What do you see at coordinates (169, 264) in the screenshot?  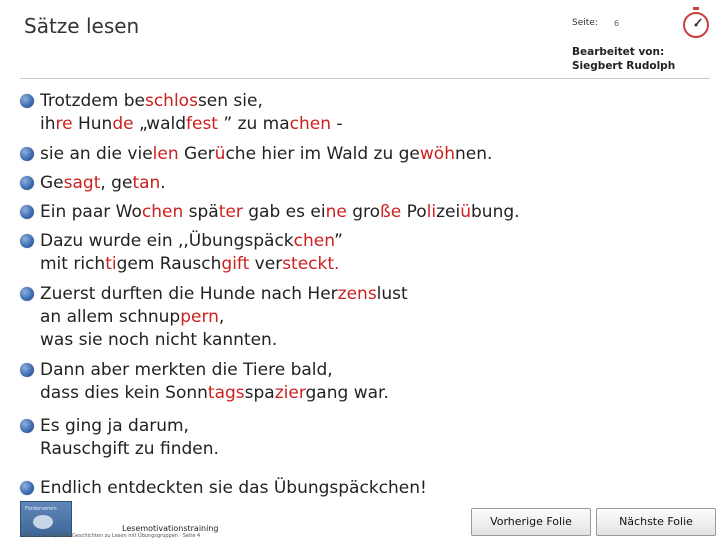 I see `text-segment: gem Rausch` at bounding box center [169, 264].